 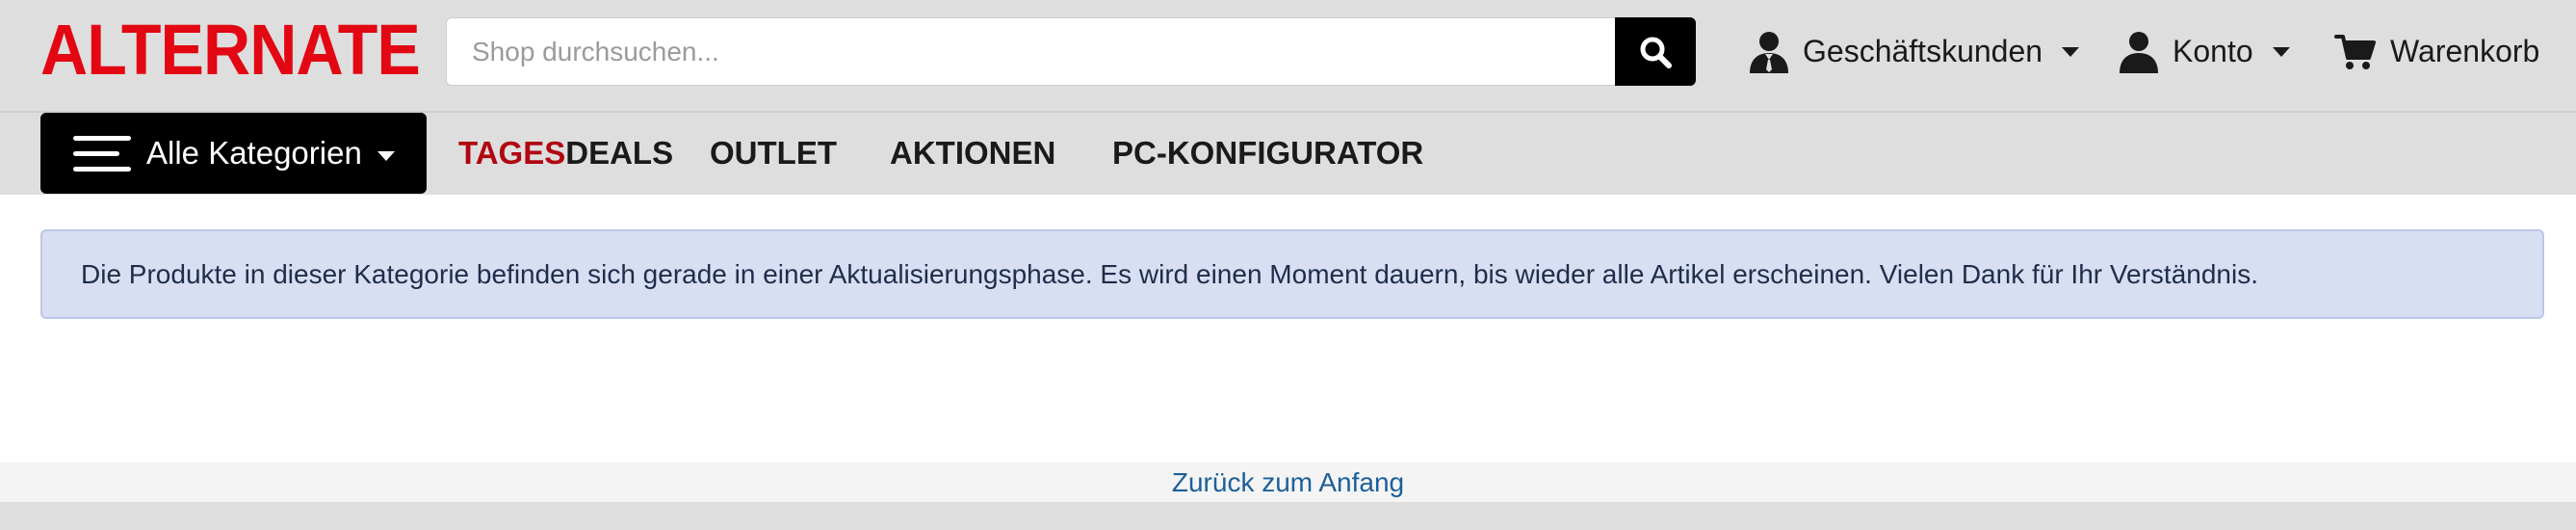 What do you see at coordinates (1288, 516) in the screenshot?
I see `footer-strip` at bounding box center [1288, 516].